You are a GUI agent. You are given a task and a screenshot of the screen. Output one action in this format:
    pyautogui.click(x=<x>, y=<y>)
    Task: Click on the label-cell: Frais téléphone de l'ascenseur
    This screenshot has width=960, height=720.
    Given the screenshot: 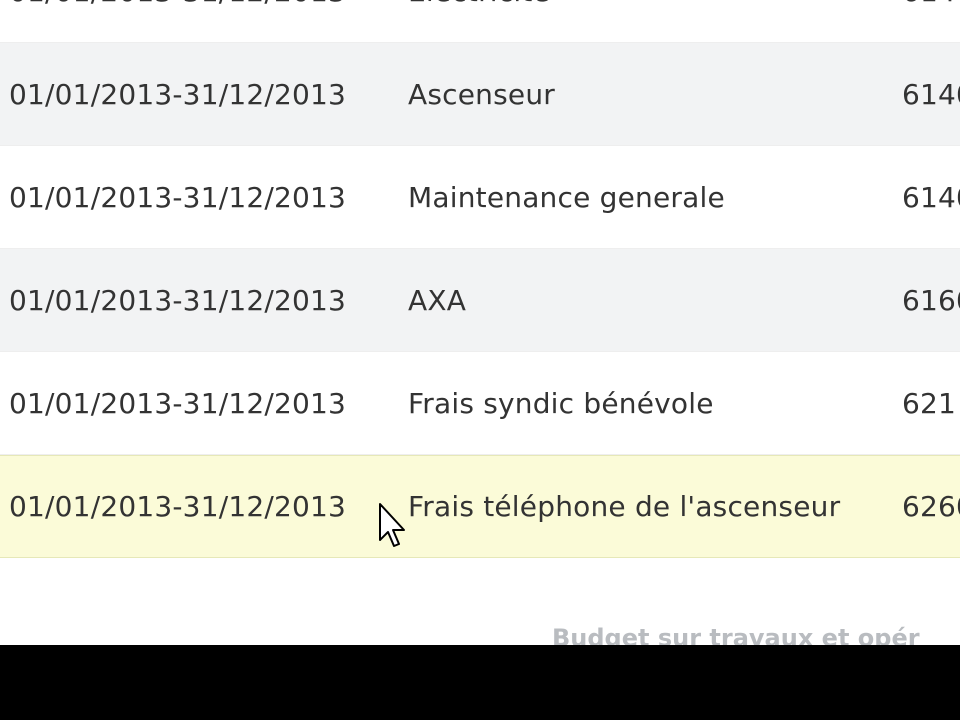 What is the action you would take?
    pyautogui.click(x=624, y=506)
    